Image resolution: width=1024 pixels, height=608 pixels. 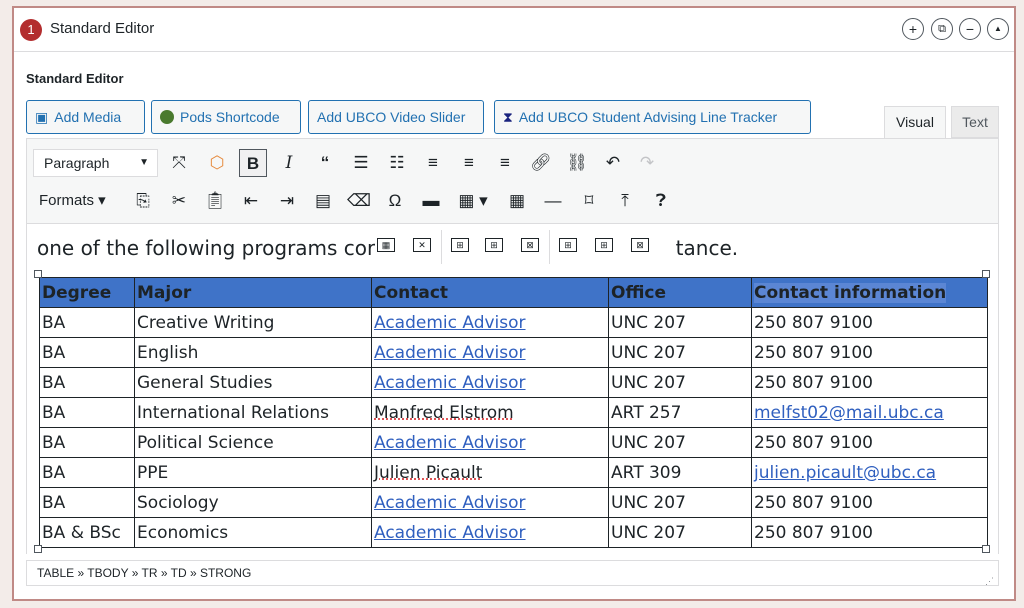 What do you see at coordinates (640, 245) in the screenshot?
I see `delete-col-icon: ⊠` at bounding box center [640, 245].